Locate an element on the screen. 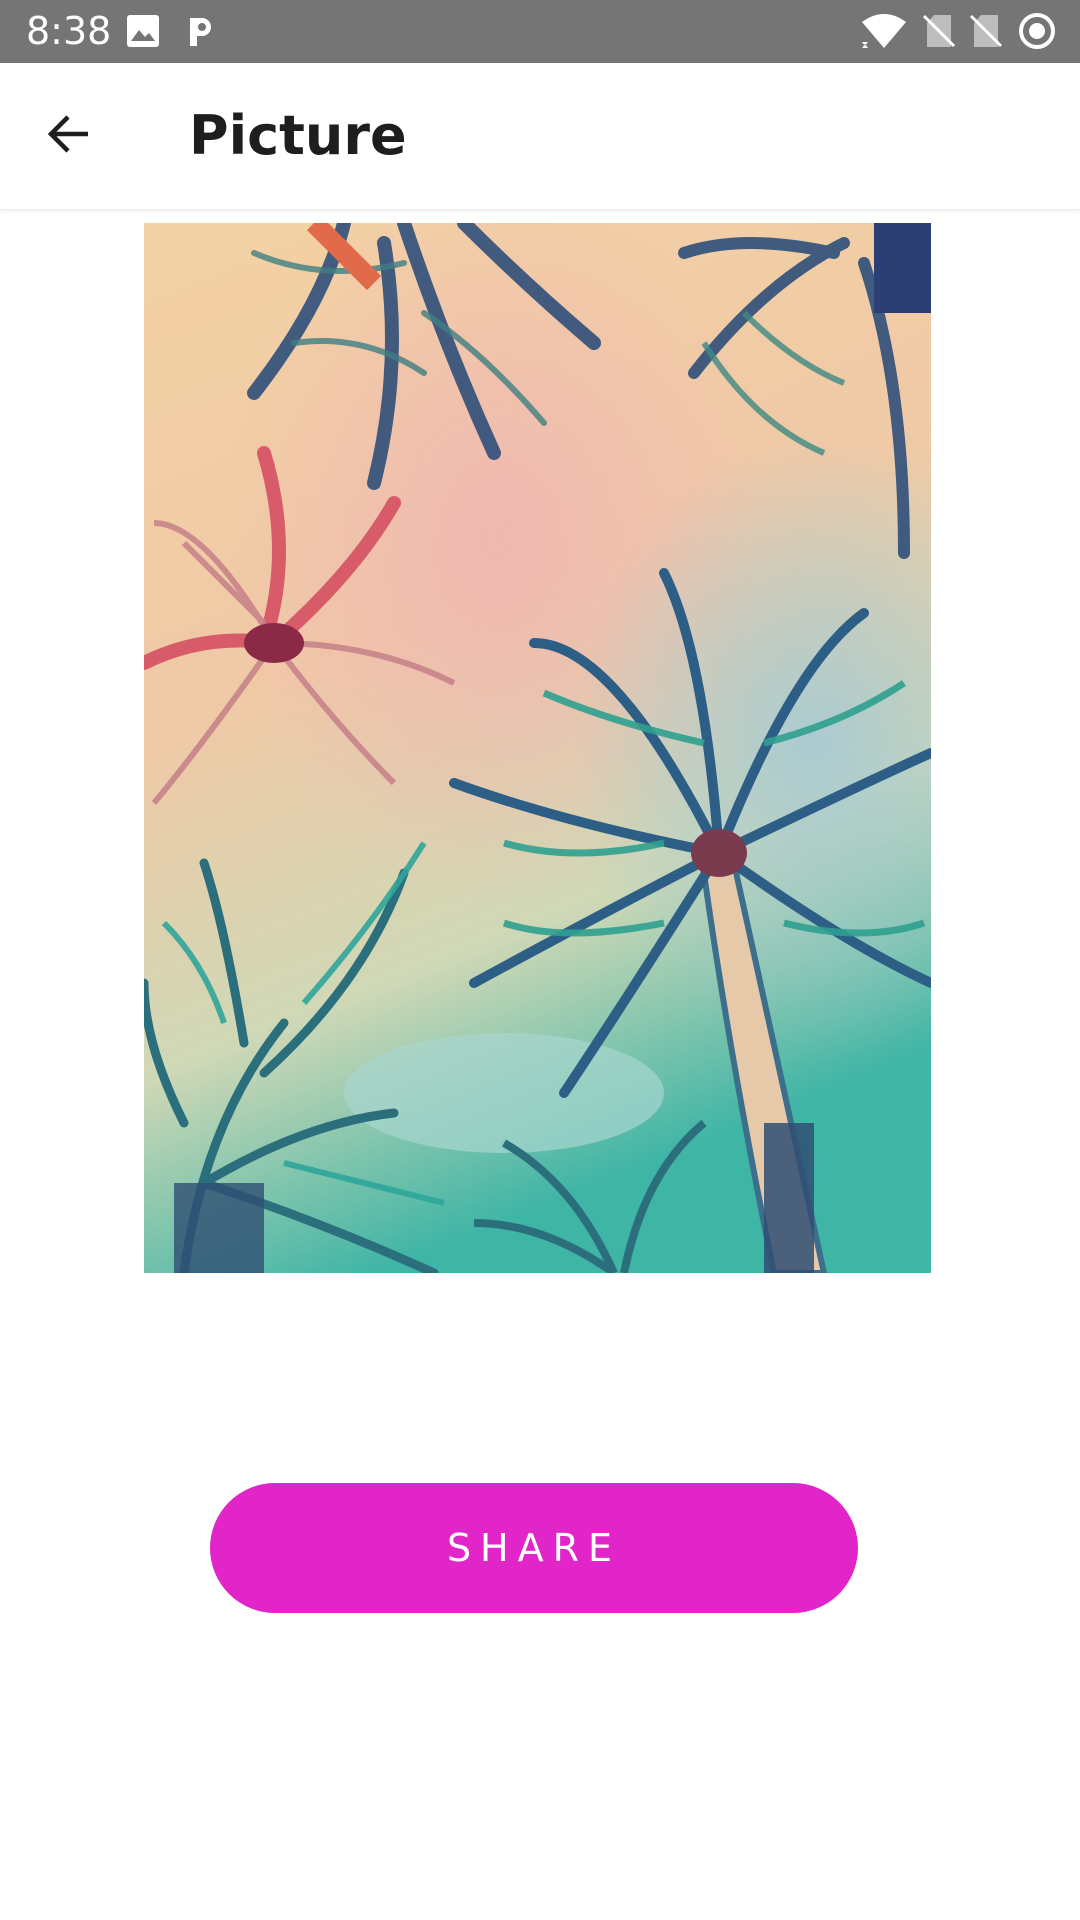 The width and height of the screenshot is (1080, 1920). arrow-back-icon is located at coordinates (69, 136).